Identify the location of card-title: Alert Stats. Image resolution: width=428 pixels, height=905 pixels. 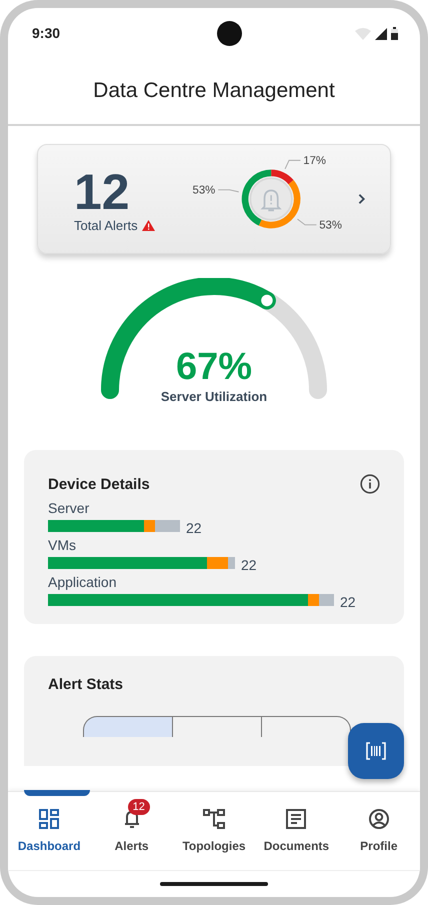
(86, 684).